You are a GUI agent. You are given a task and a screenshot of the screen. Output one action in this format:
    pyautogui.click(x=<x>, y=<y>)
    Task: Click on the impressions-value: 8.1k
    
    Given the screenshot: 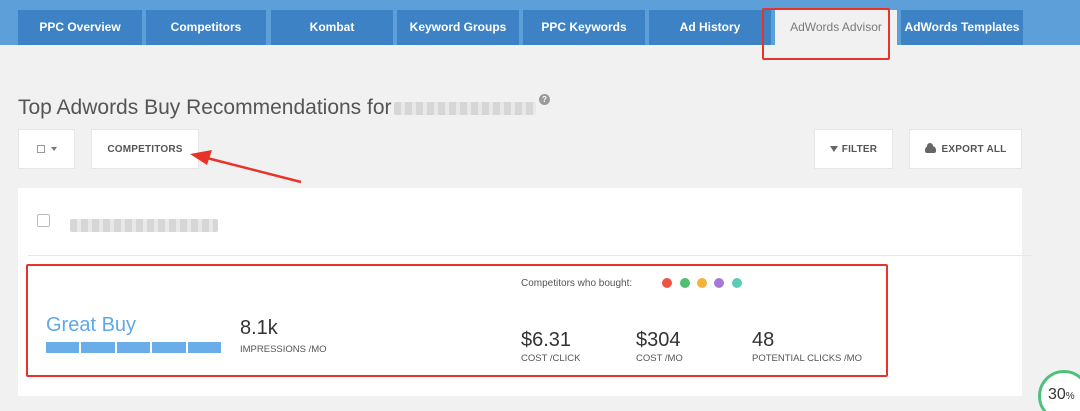 What is the action you would take?
    pyautogui.click(x=259, y=328)
    